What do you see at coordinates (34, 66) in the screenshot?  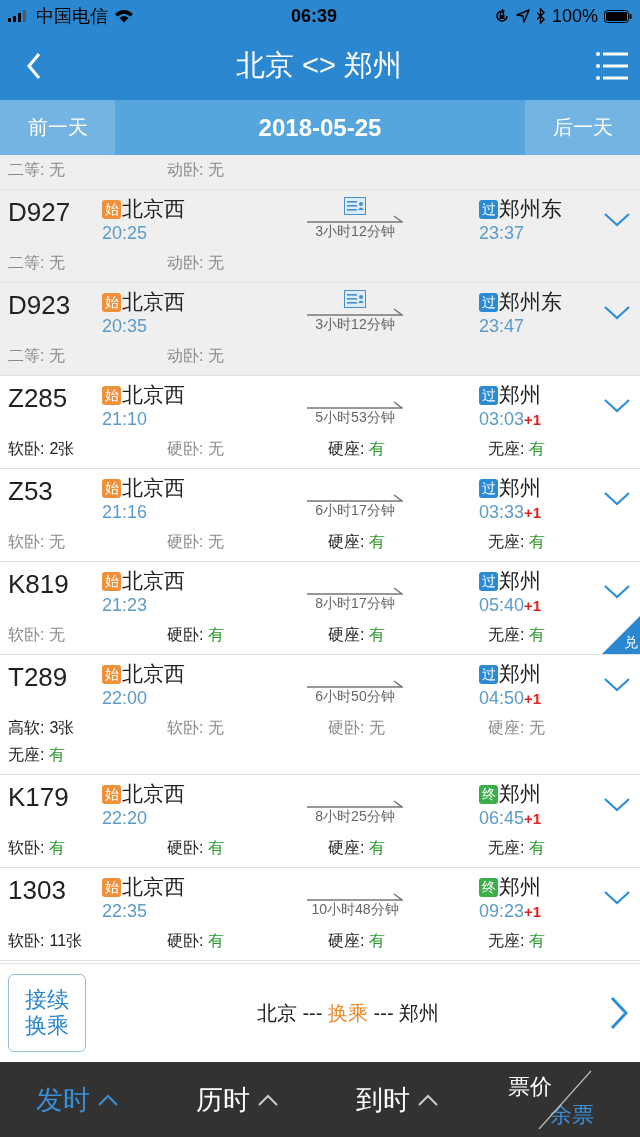 I see `back-icon` at bounding box center [34, 66].